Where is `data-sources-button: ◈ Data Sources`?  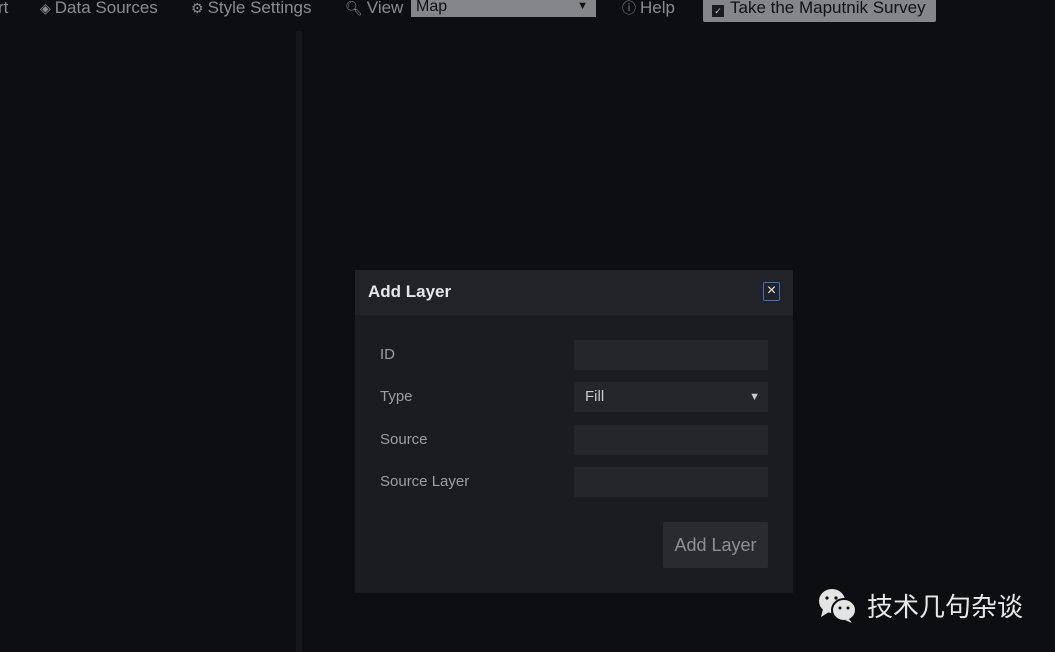 data-sources-button: ◈ Data Sources is located at coordinates (99, 10).